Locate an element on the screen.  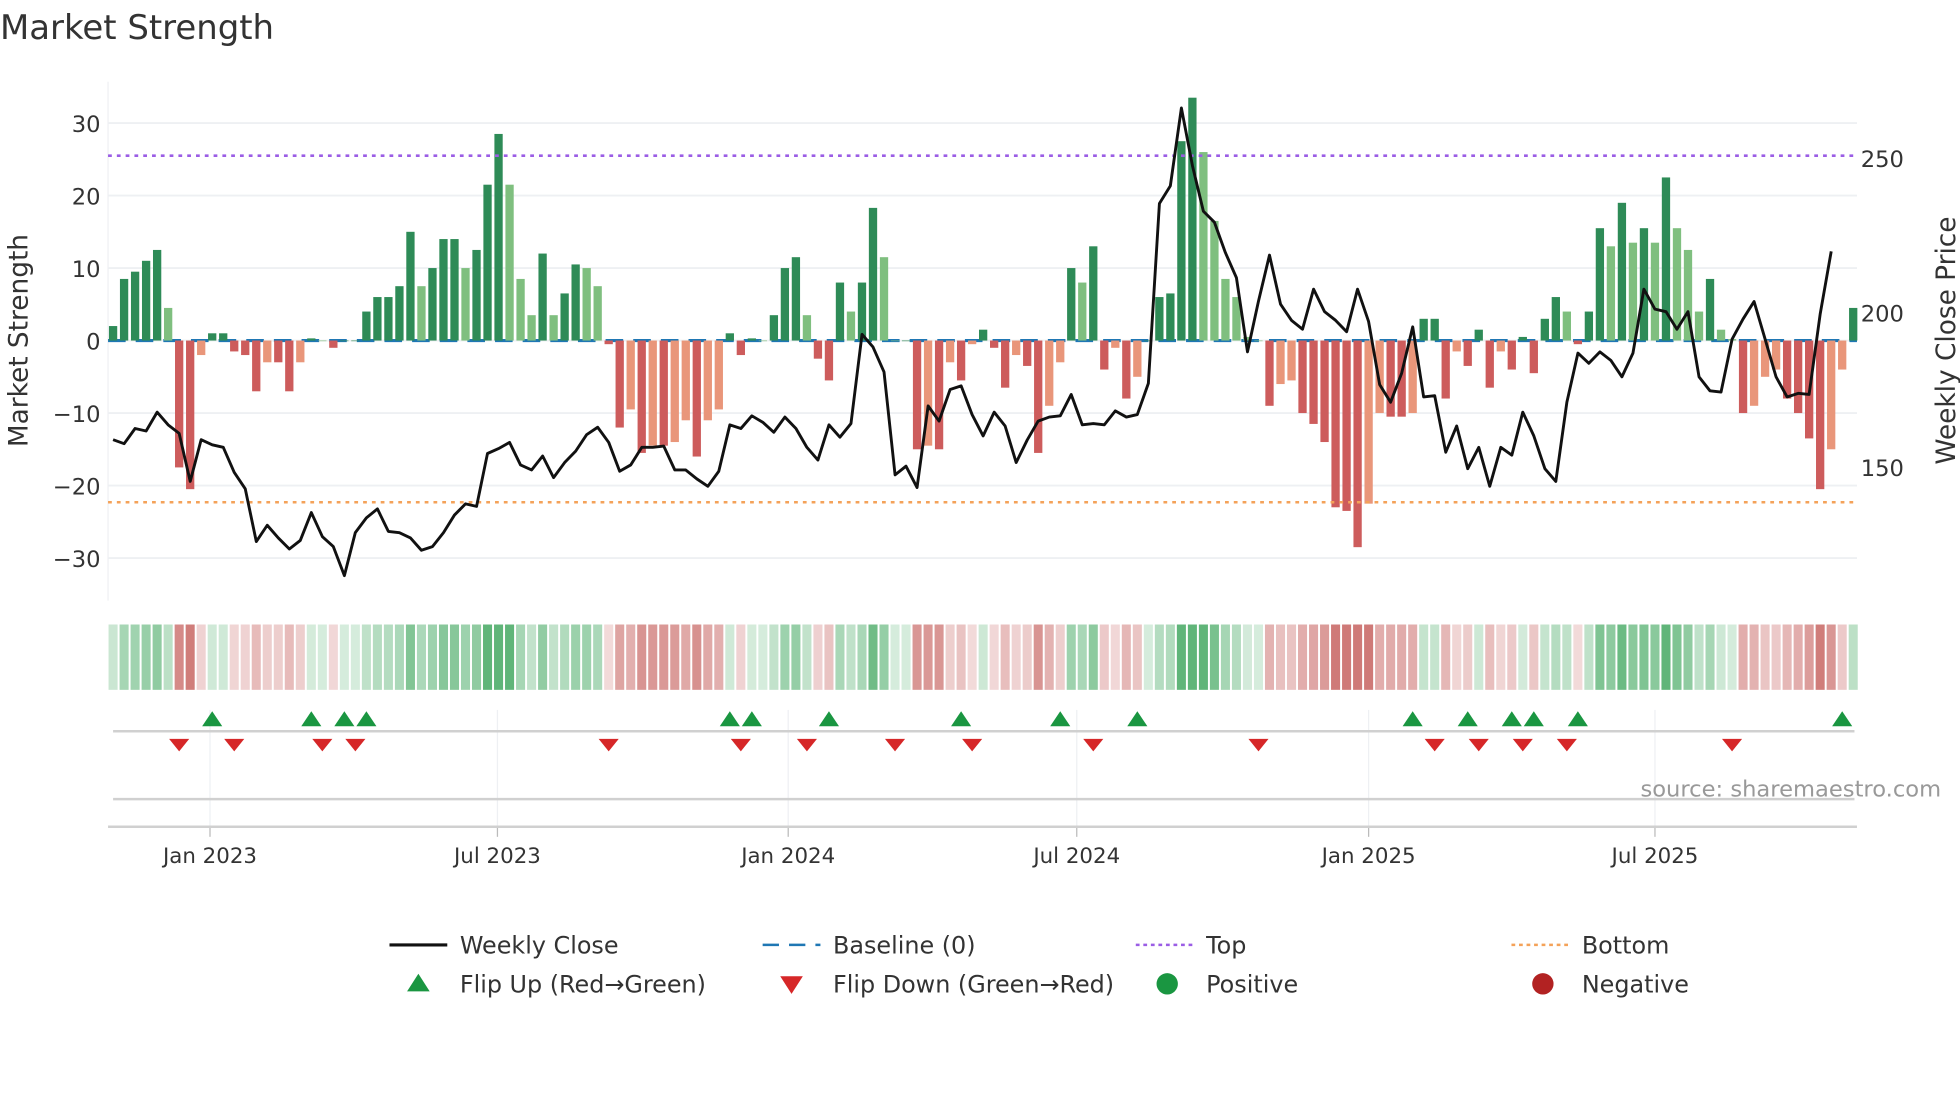
legend-item-bottom: Bottom is located at coordinates (1590, 946).